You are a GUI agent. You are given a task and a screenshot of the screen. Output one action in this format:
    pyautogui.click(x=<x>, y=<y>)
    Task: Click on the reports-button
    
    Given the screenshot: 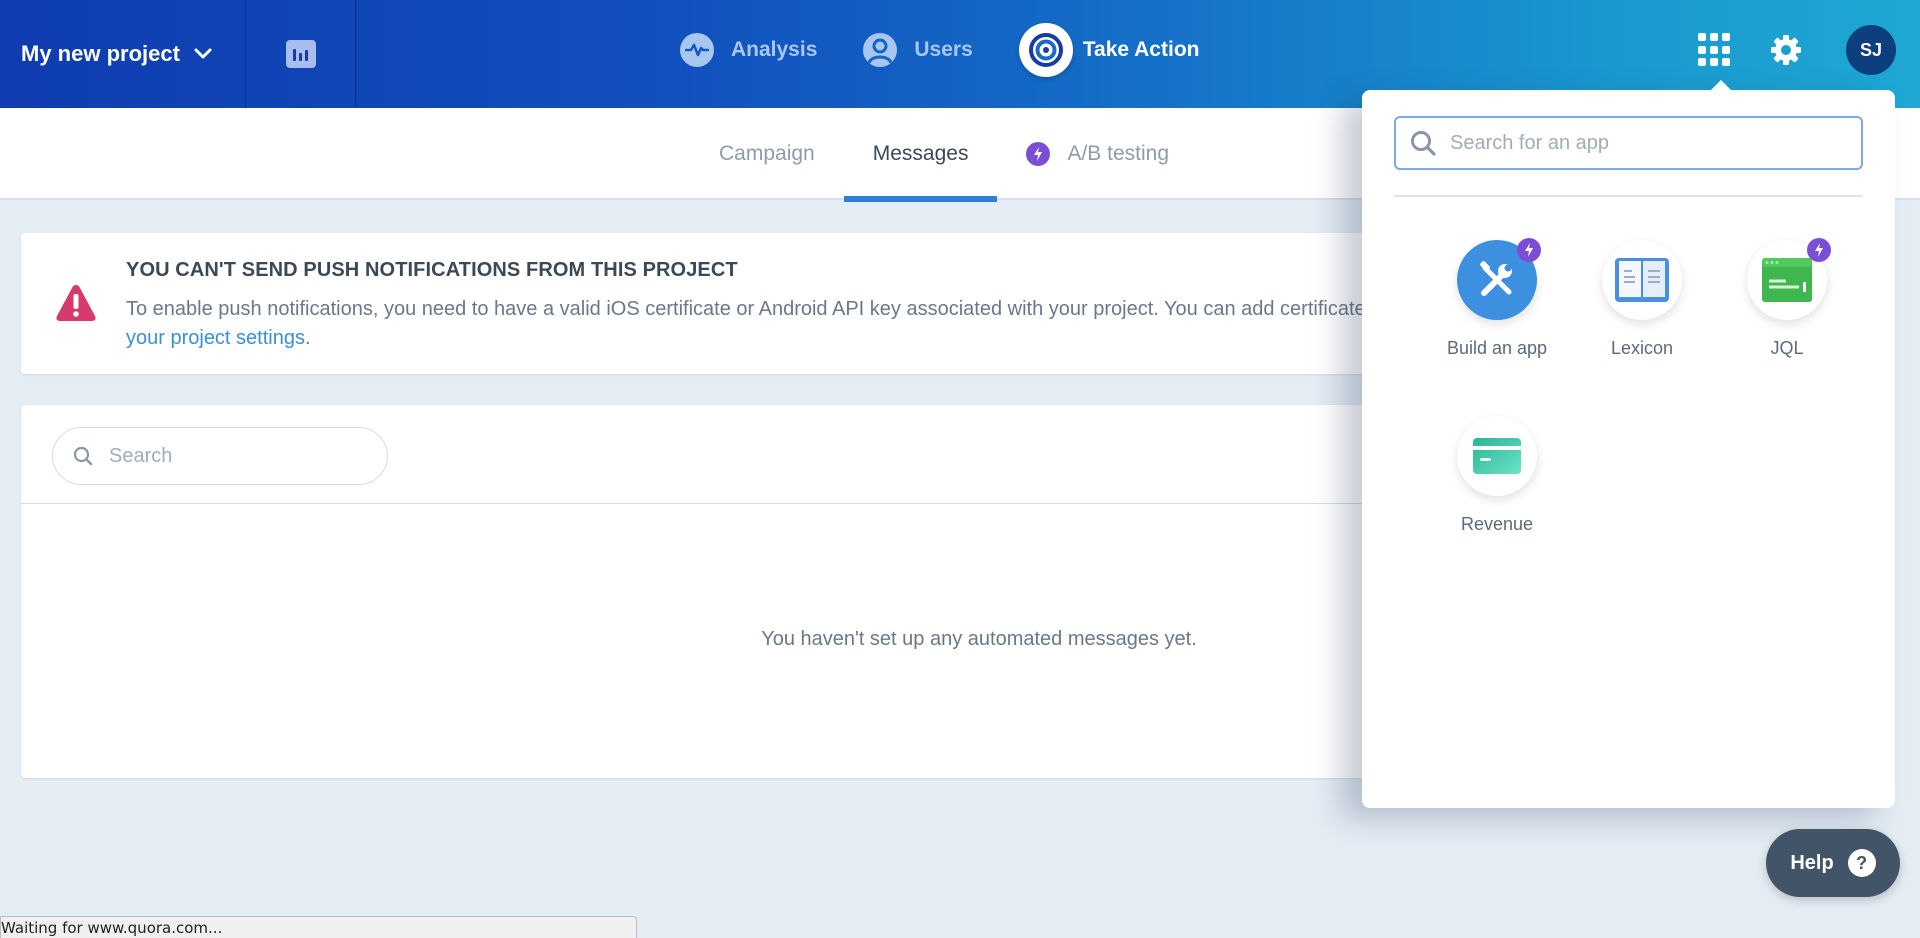 What is the action you would take?
    pyautogui.click(x=301, y=54)
    